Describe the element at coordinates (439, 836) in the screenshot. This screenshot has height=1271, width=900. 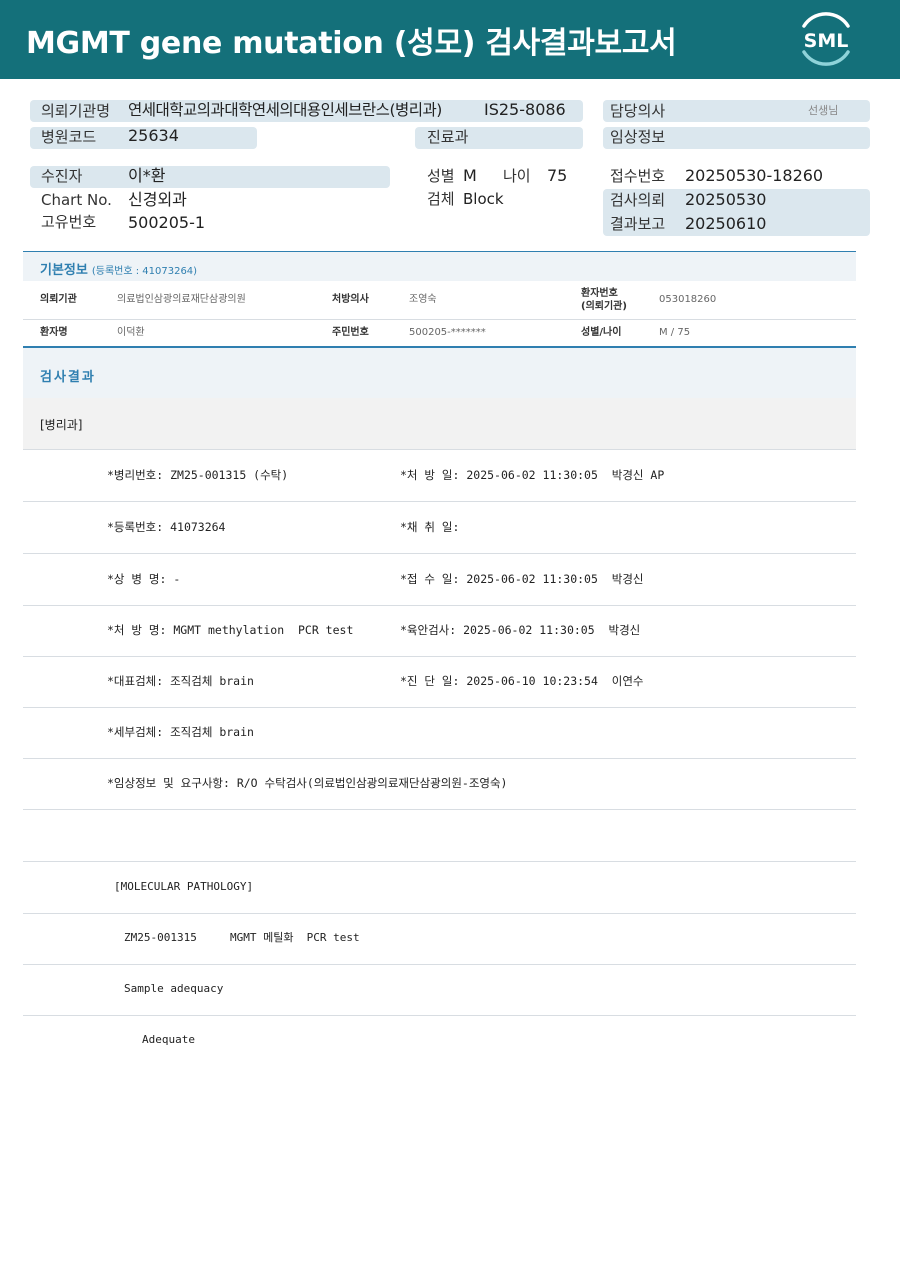
I see `result-row` at that location.